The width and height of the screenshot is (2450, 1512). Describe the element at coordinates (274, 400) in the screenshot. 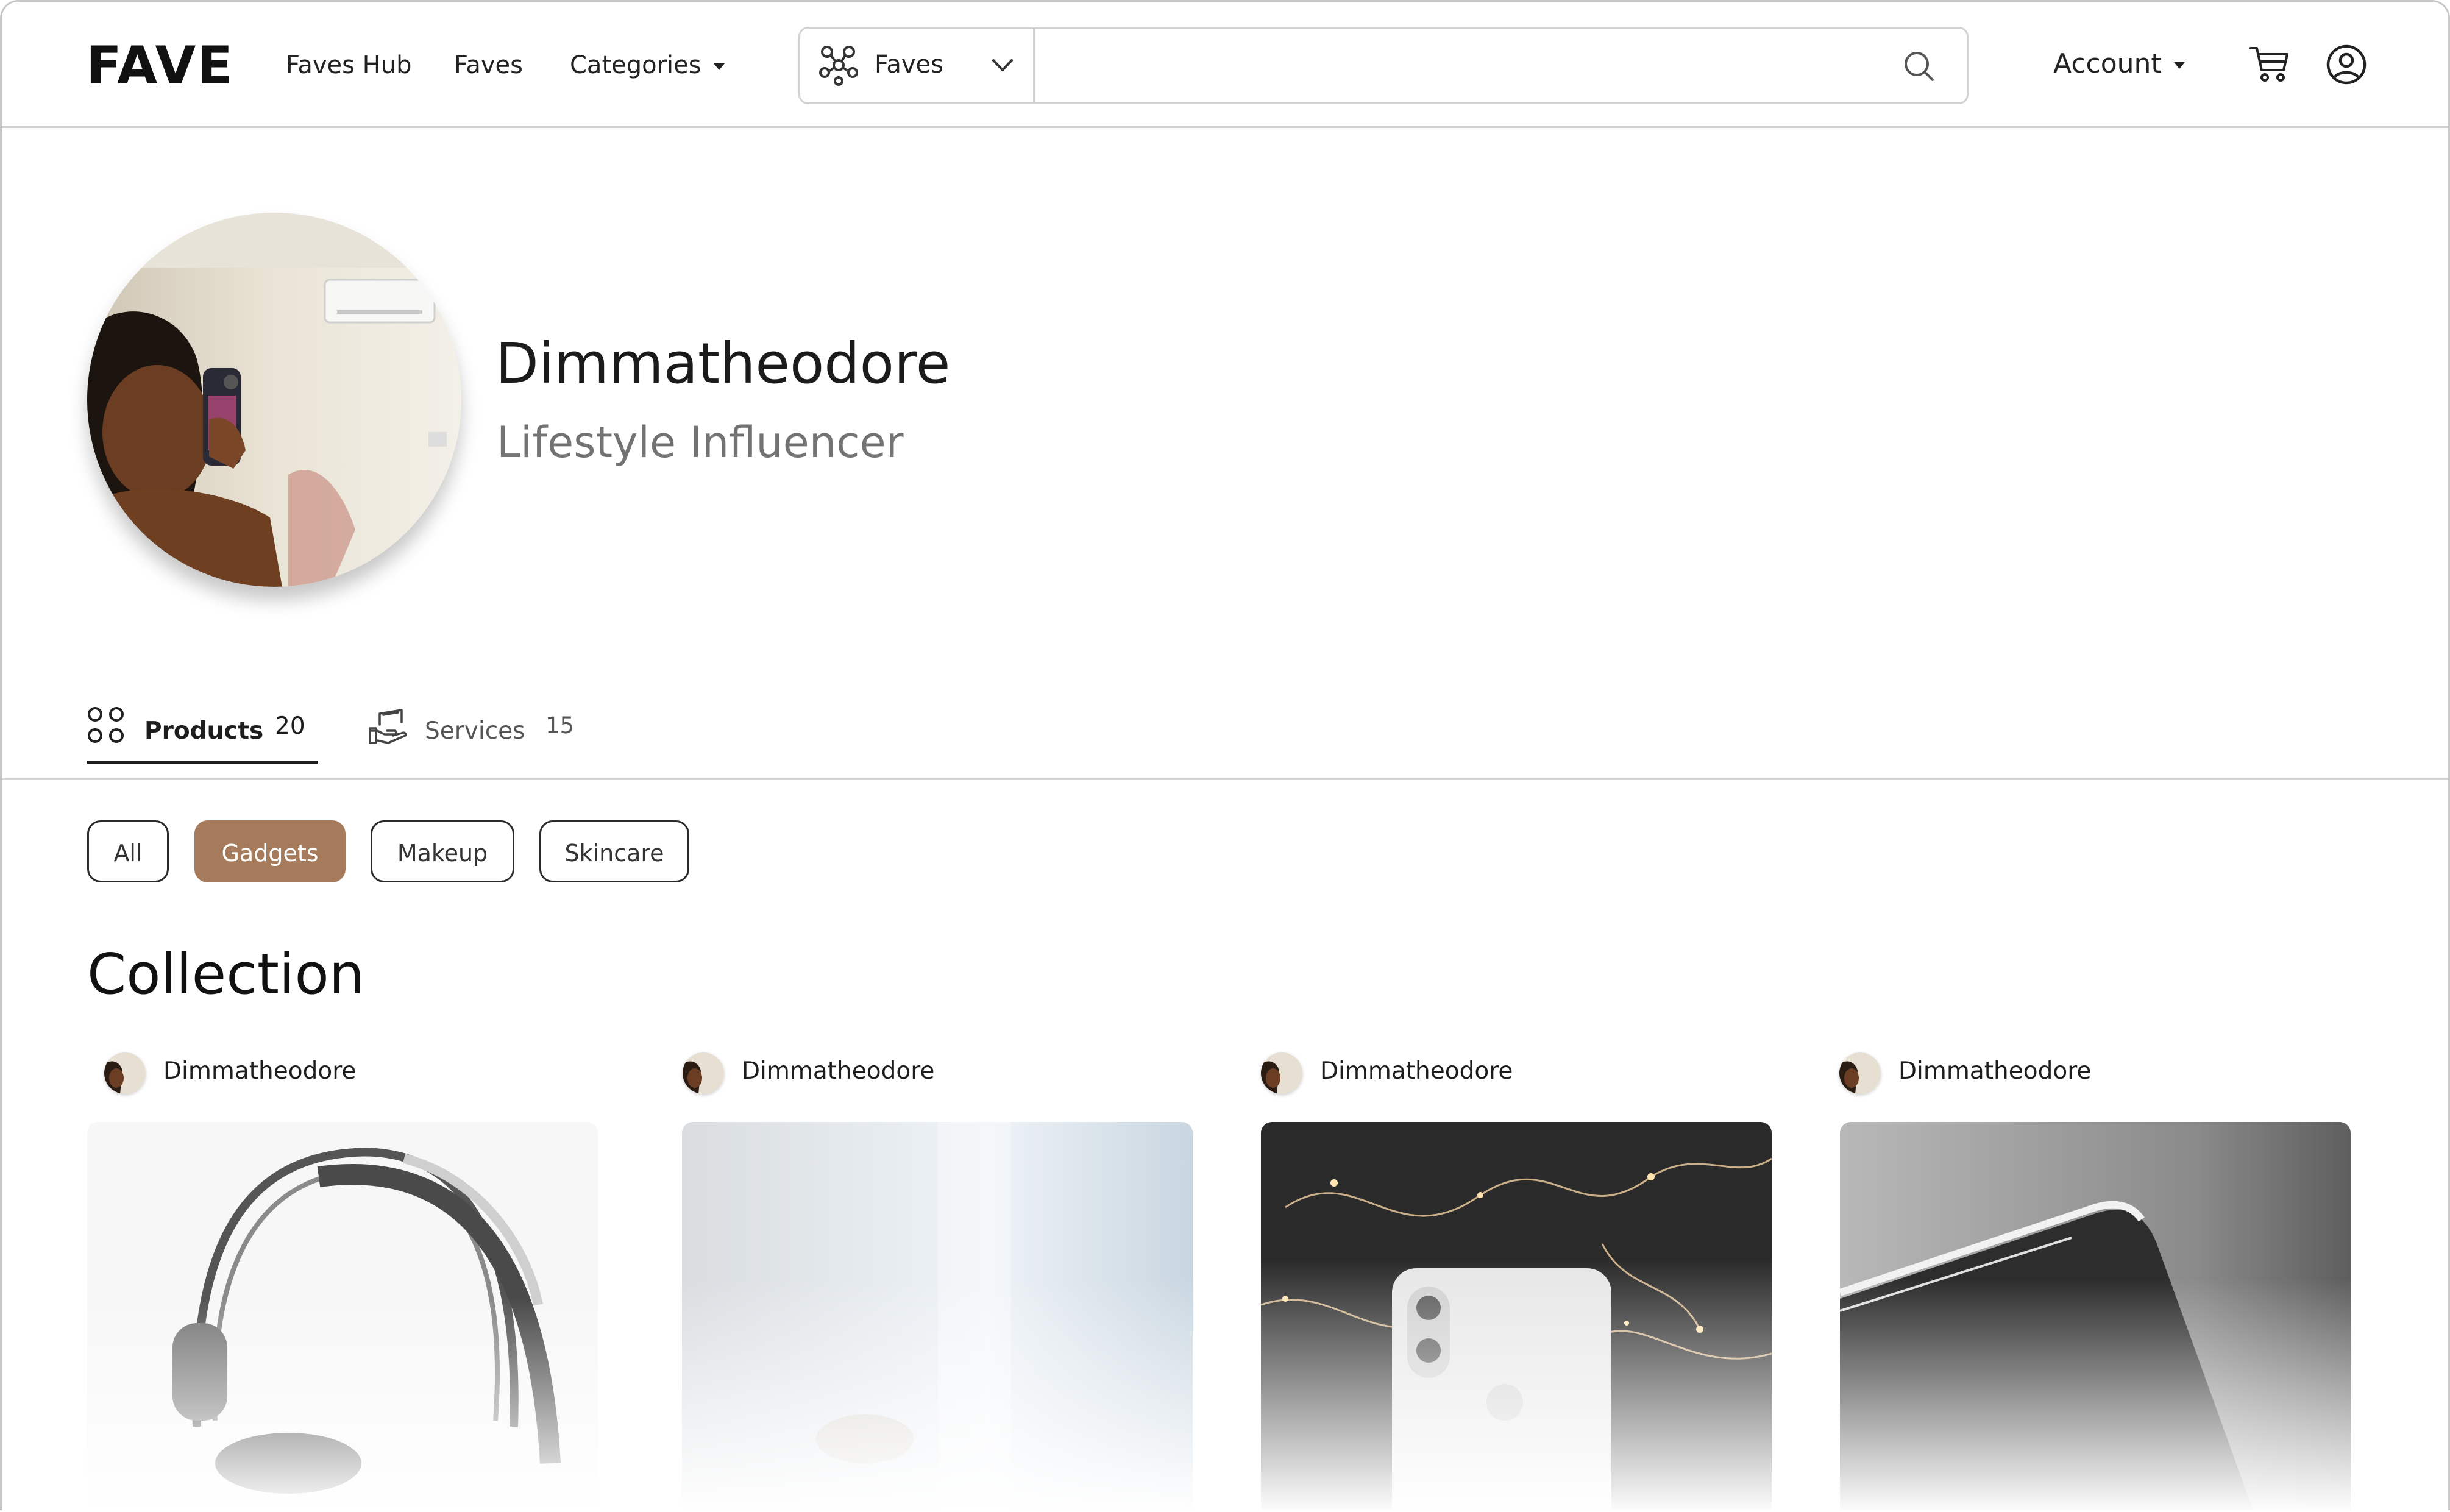

I see `profile-avatar` at that location.